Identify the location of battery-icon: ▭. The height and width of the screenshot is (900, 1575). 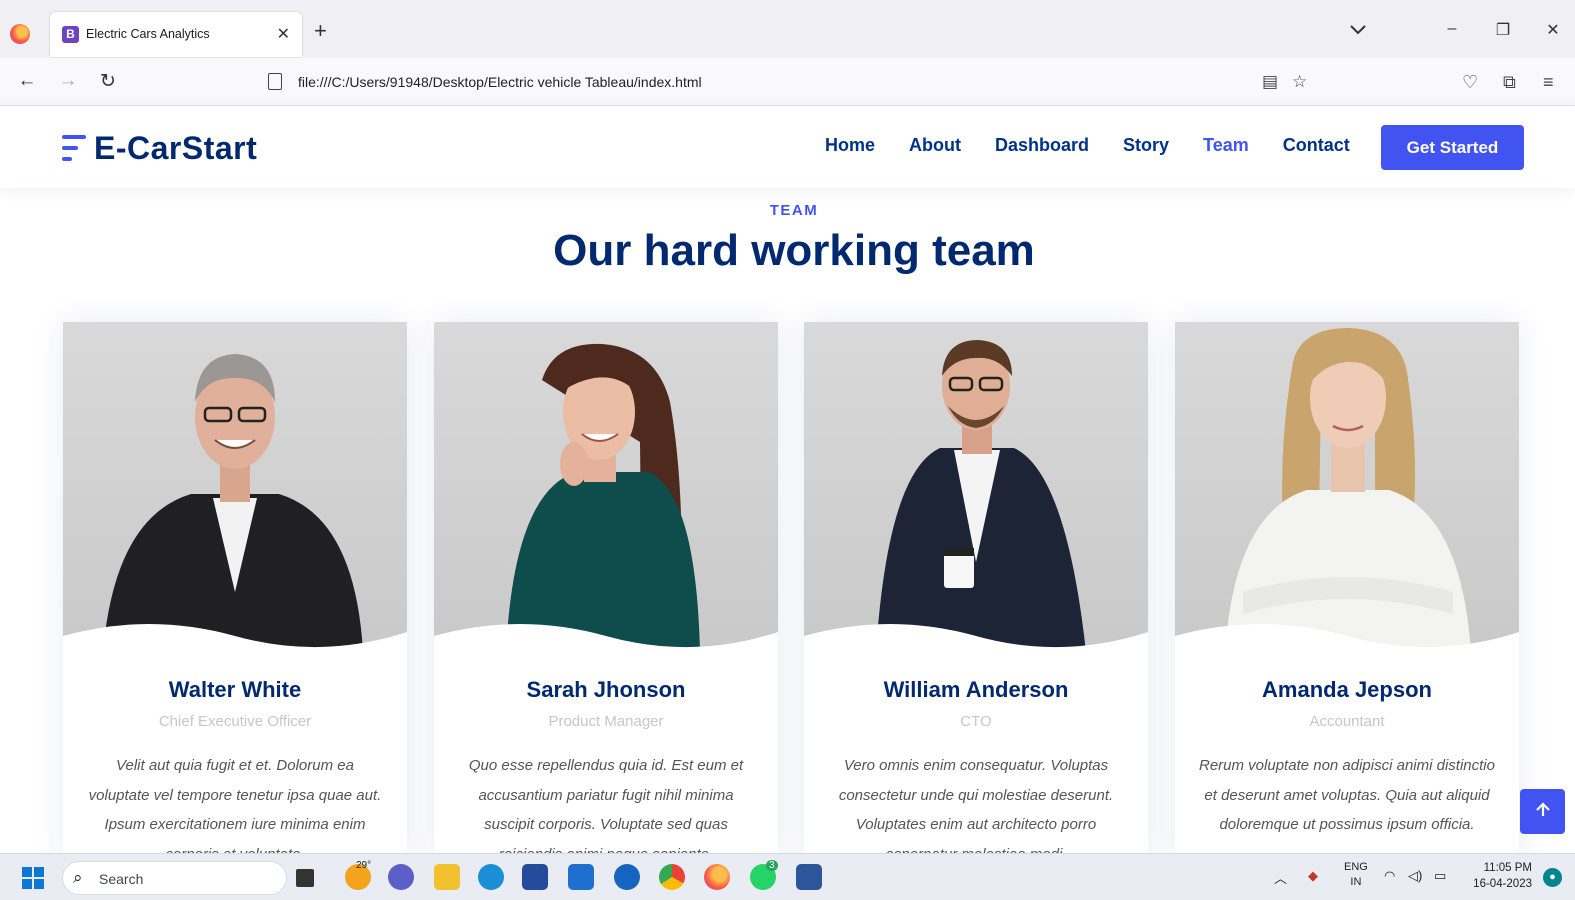
(1440, 876).